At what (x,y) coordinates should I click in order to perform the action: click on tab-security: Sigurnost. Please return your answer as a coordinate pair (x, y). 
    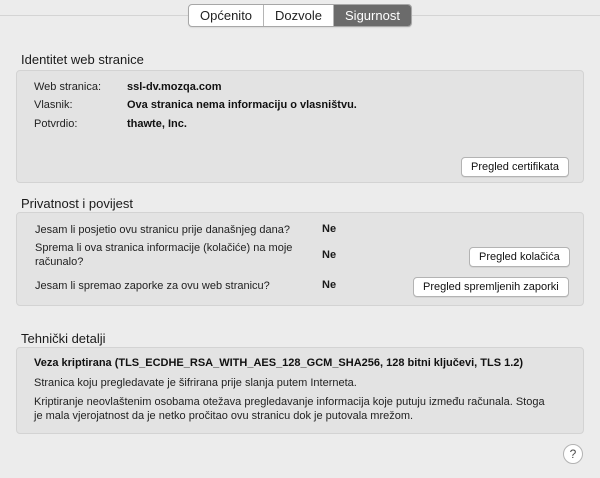
    Looking at the image, I should click on (372, 15).